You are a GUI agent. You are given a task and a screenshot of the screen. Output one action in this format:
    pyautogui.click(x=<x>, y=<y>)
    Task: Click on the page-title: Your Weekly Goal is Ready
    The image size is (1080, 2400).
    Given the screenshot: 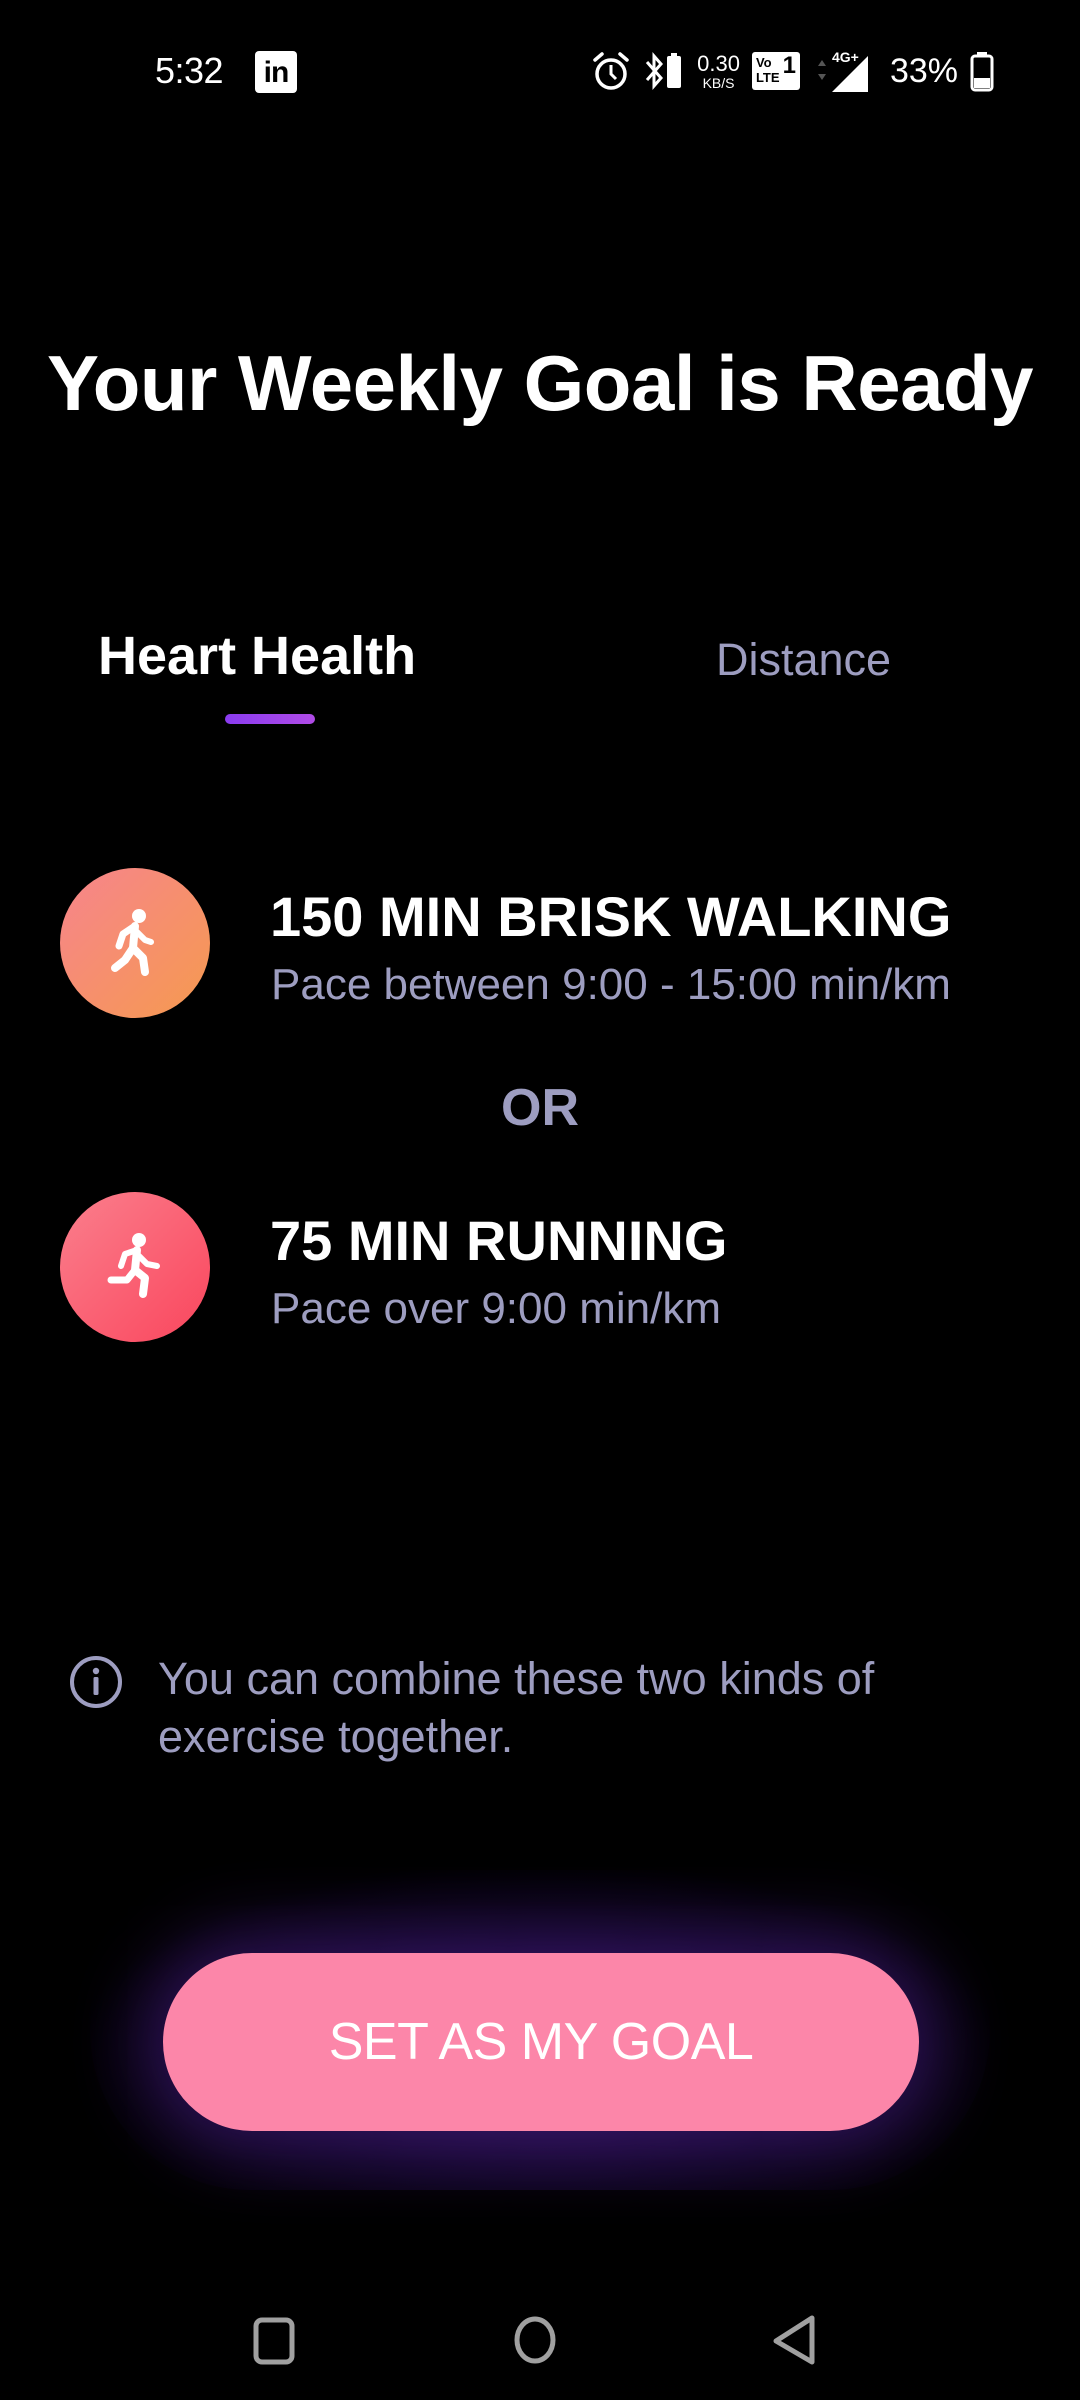 What is the action you would take?
    pyautogui.click(x=540, y=383)
    